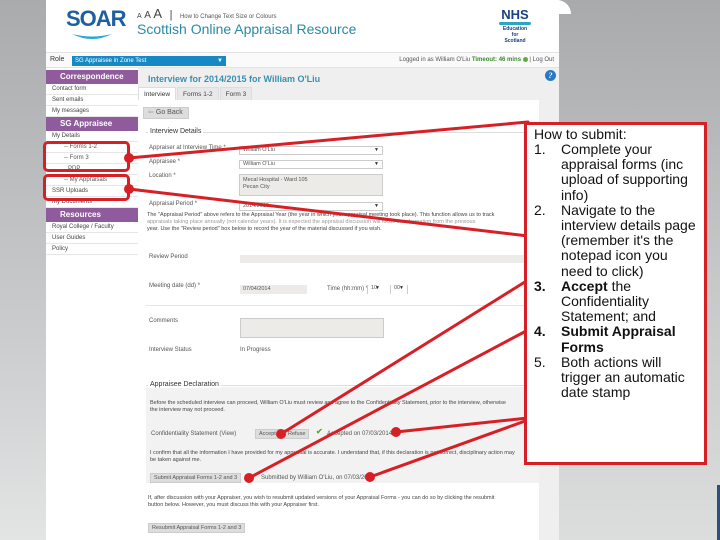 Image resolution: width=720 pixels, height=540 pixels. What do you see at coordinates (319, 431) in the screenshot?
I see `checkmark-icon: ✔` at bounding box center [319, 431].